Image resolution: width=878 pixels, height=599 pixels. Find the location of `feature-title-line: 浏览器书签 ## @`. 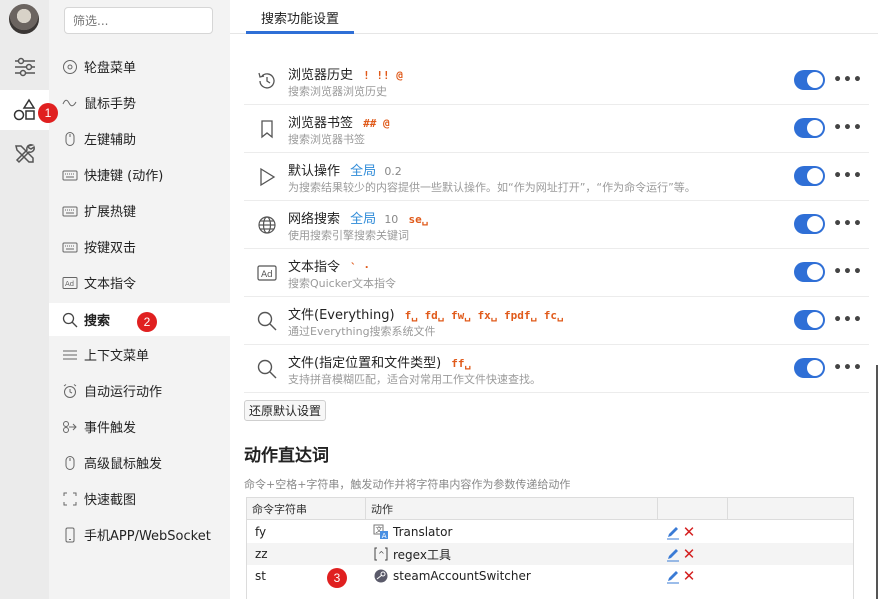

feature-title-line: 浏览器书签 ## @ is located at coordinates (339, 121).